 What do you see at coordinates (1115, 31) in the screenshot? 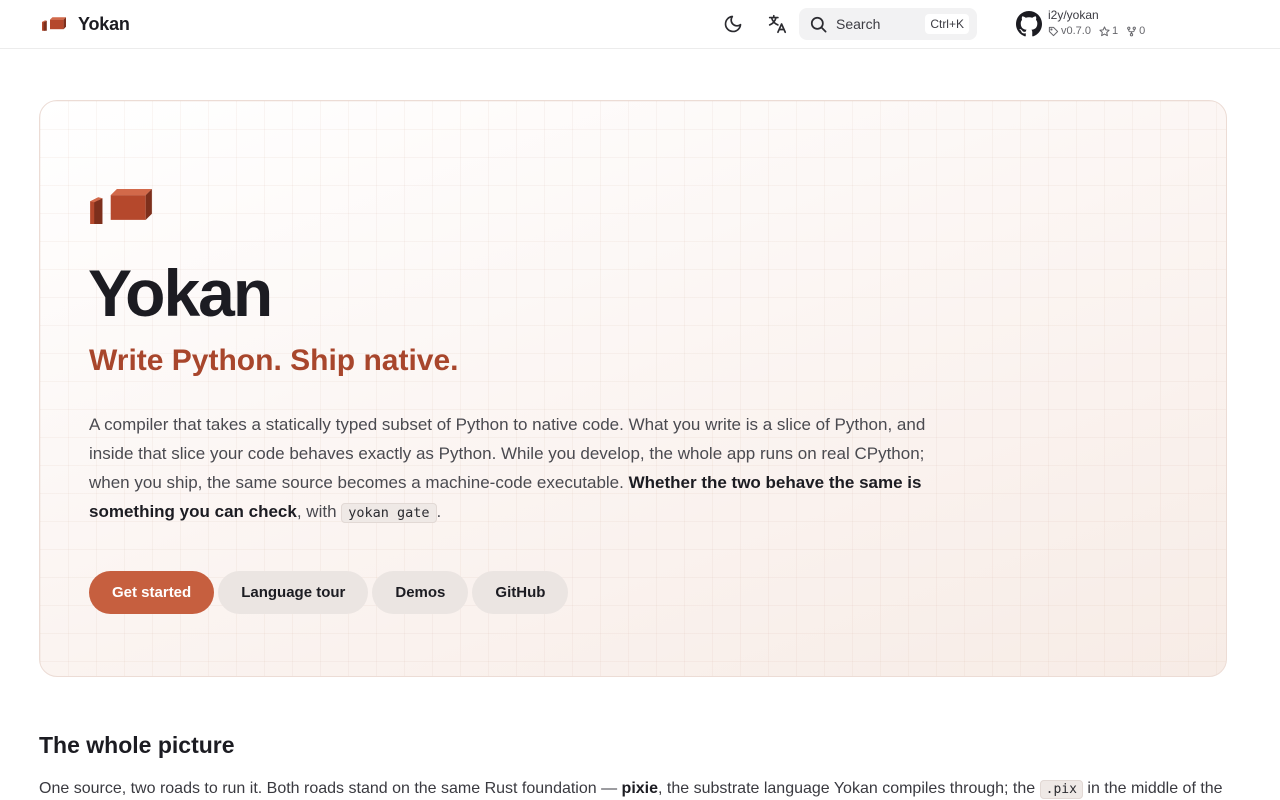
I see `repo-stars-count: 1` at bounding box center [1115, 31].